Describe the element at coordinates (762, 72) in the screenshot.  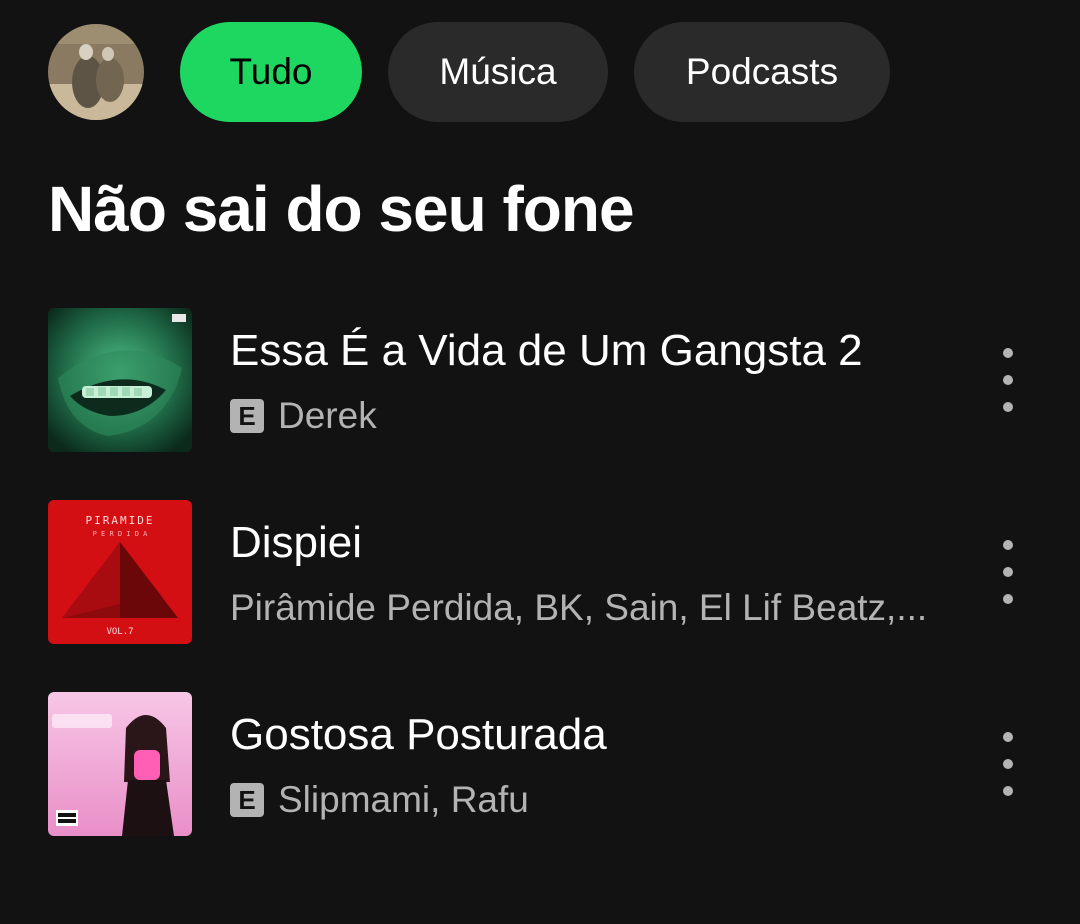
I see `filter-chip-podcasts: Podcasts` at that location.